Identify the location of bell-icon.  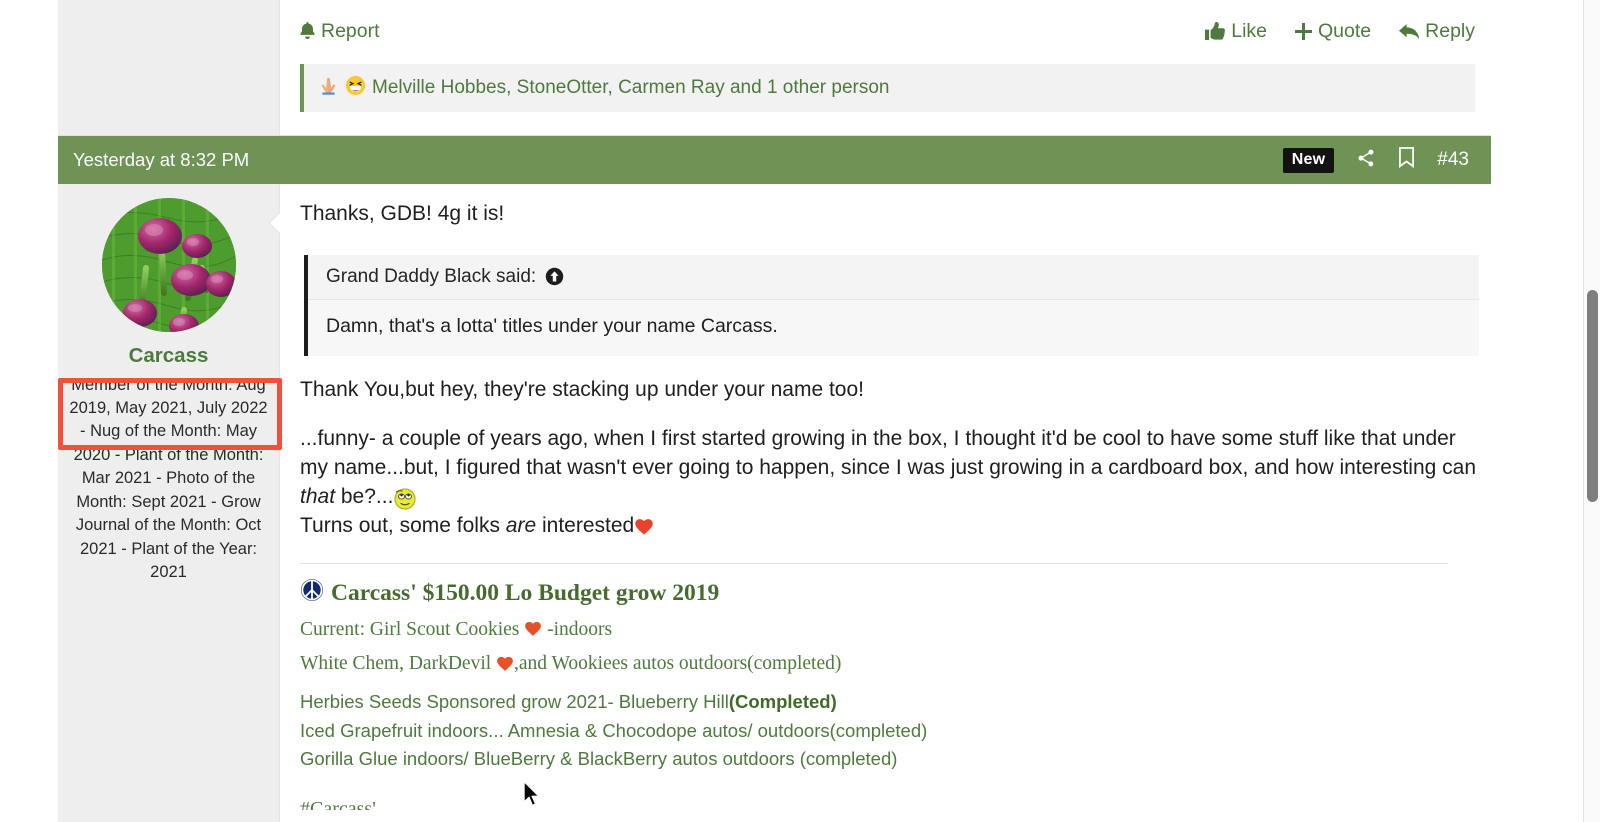
(307, 31).